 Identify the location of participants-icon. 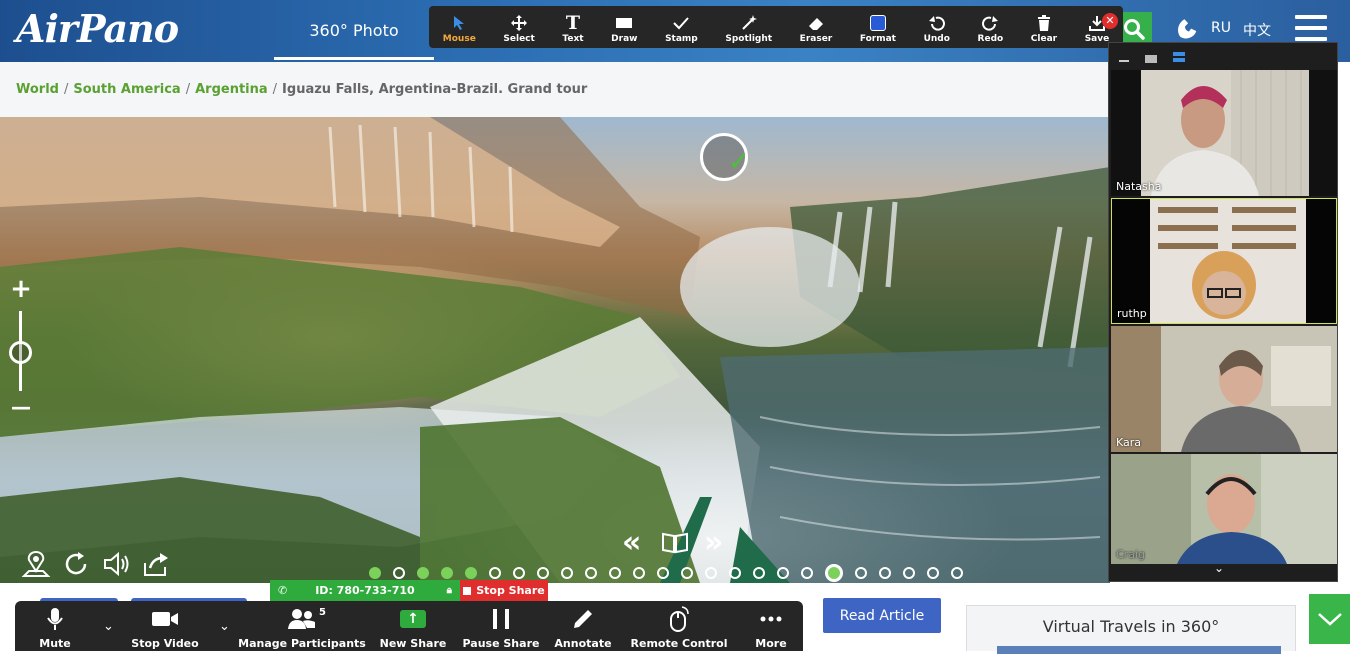
(302, 619).